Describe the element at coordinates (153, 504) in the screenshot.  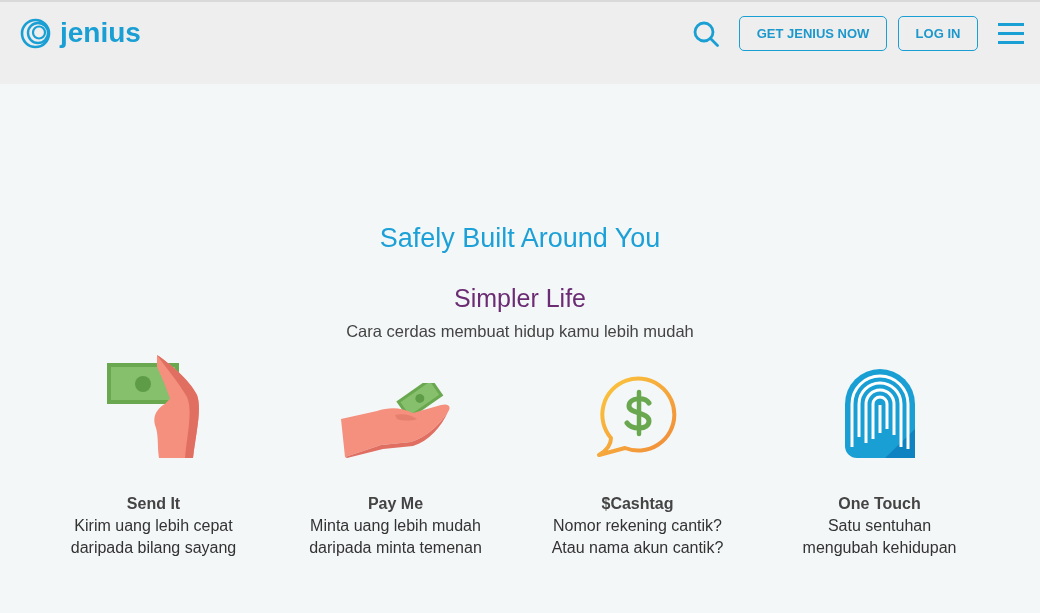
I see `feature-title: Send It` at that location.